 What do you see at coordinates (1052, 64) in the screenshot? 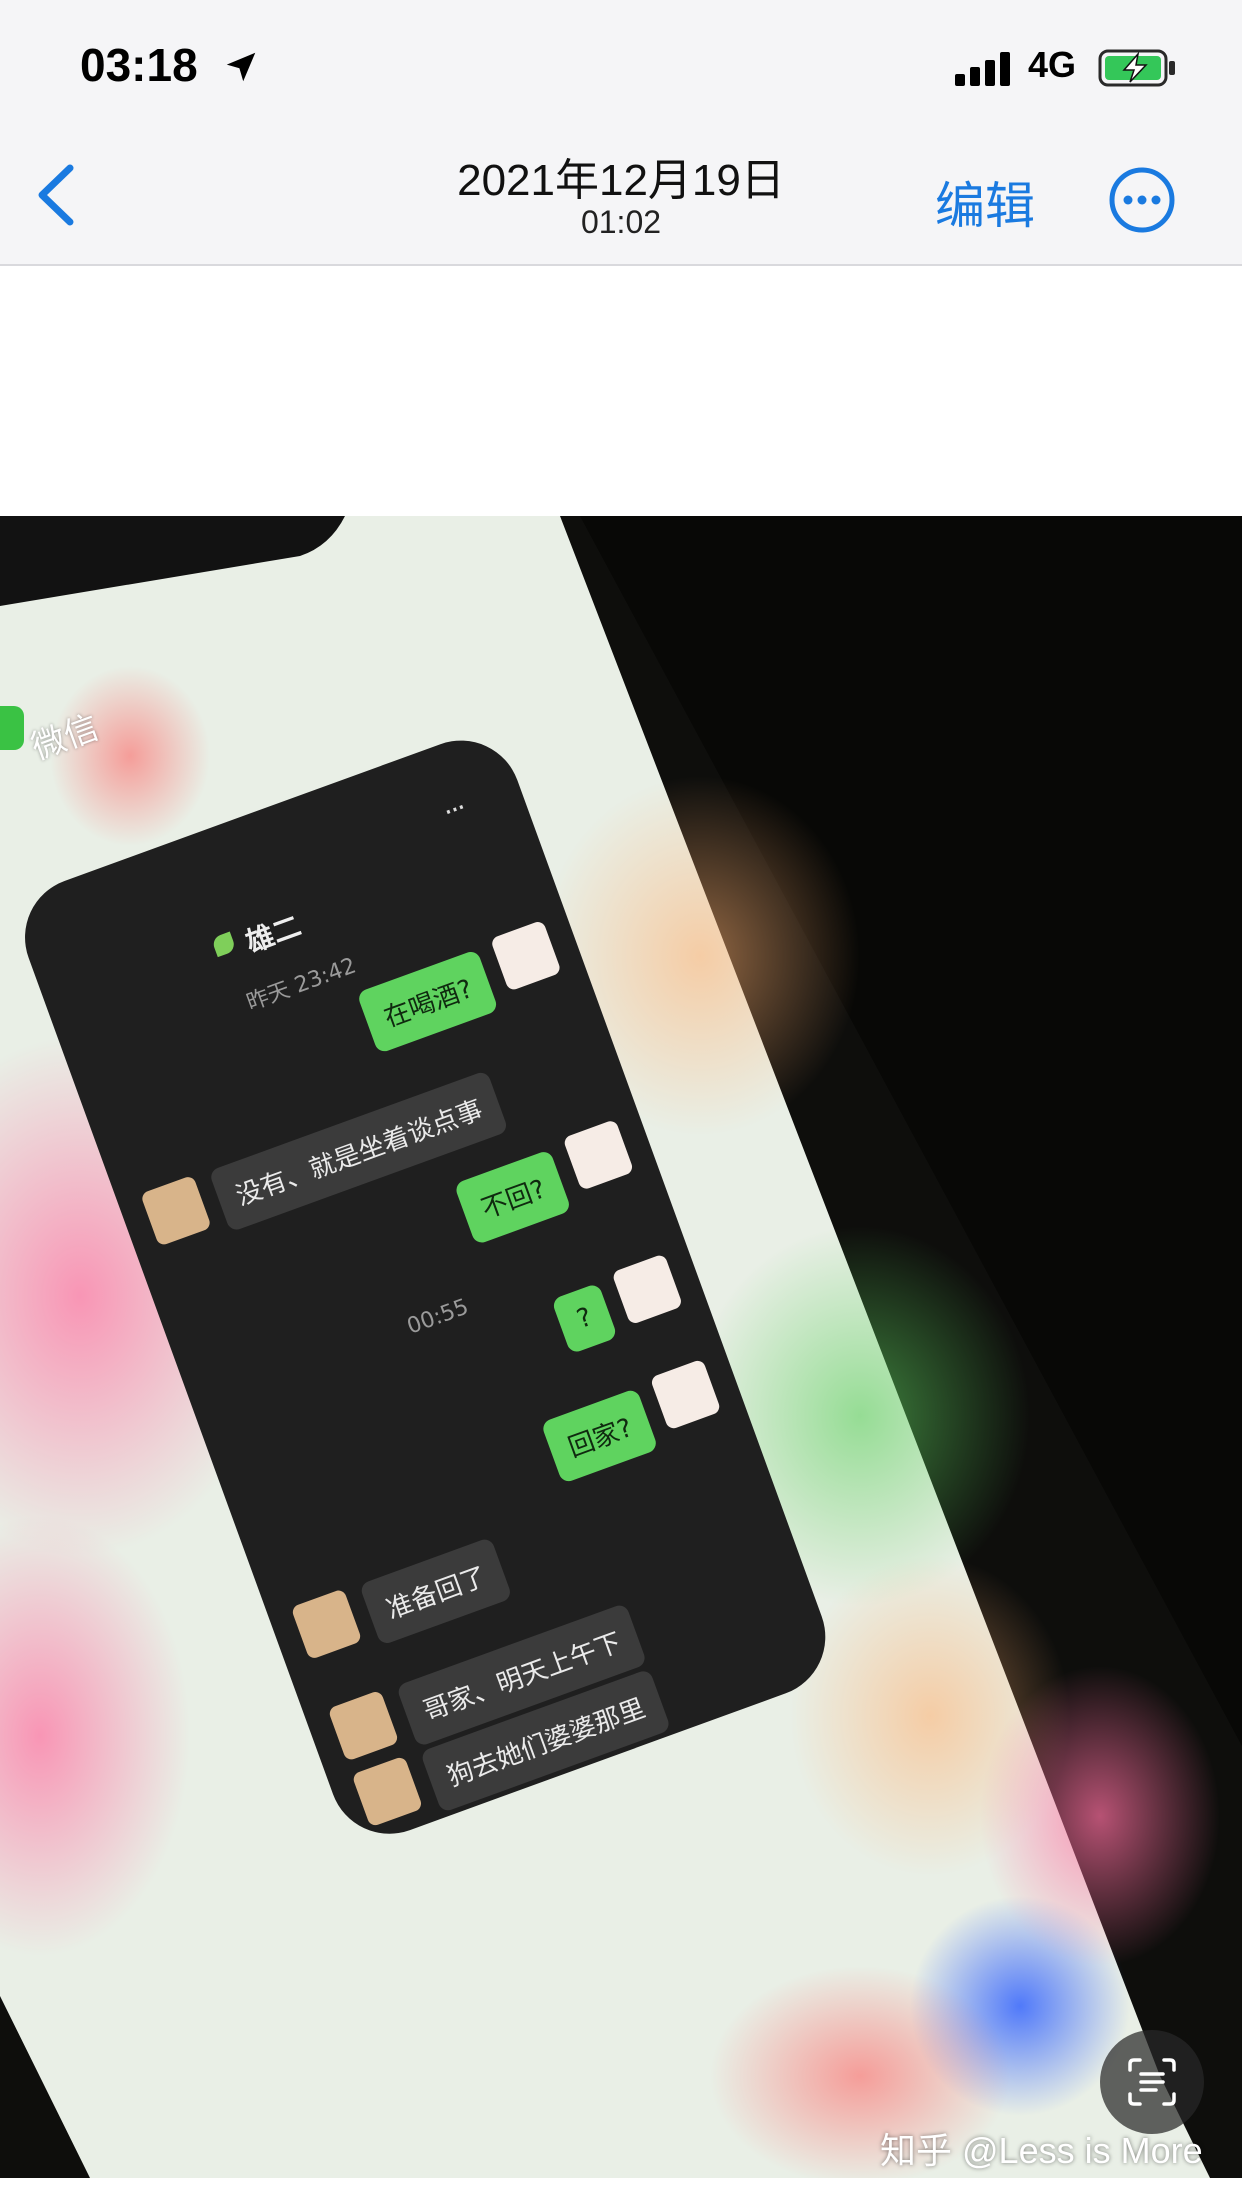
I see `network-type: 4G` at bounding box center [1052, 64].